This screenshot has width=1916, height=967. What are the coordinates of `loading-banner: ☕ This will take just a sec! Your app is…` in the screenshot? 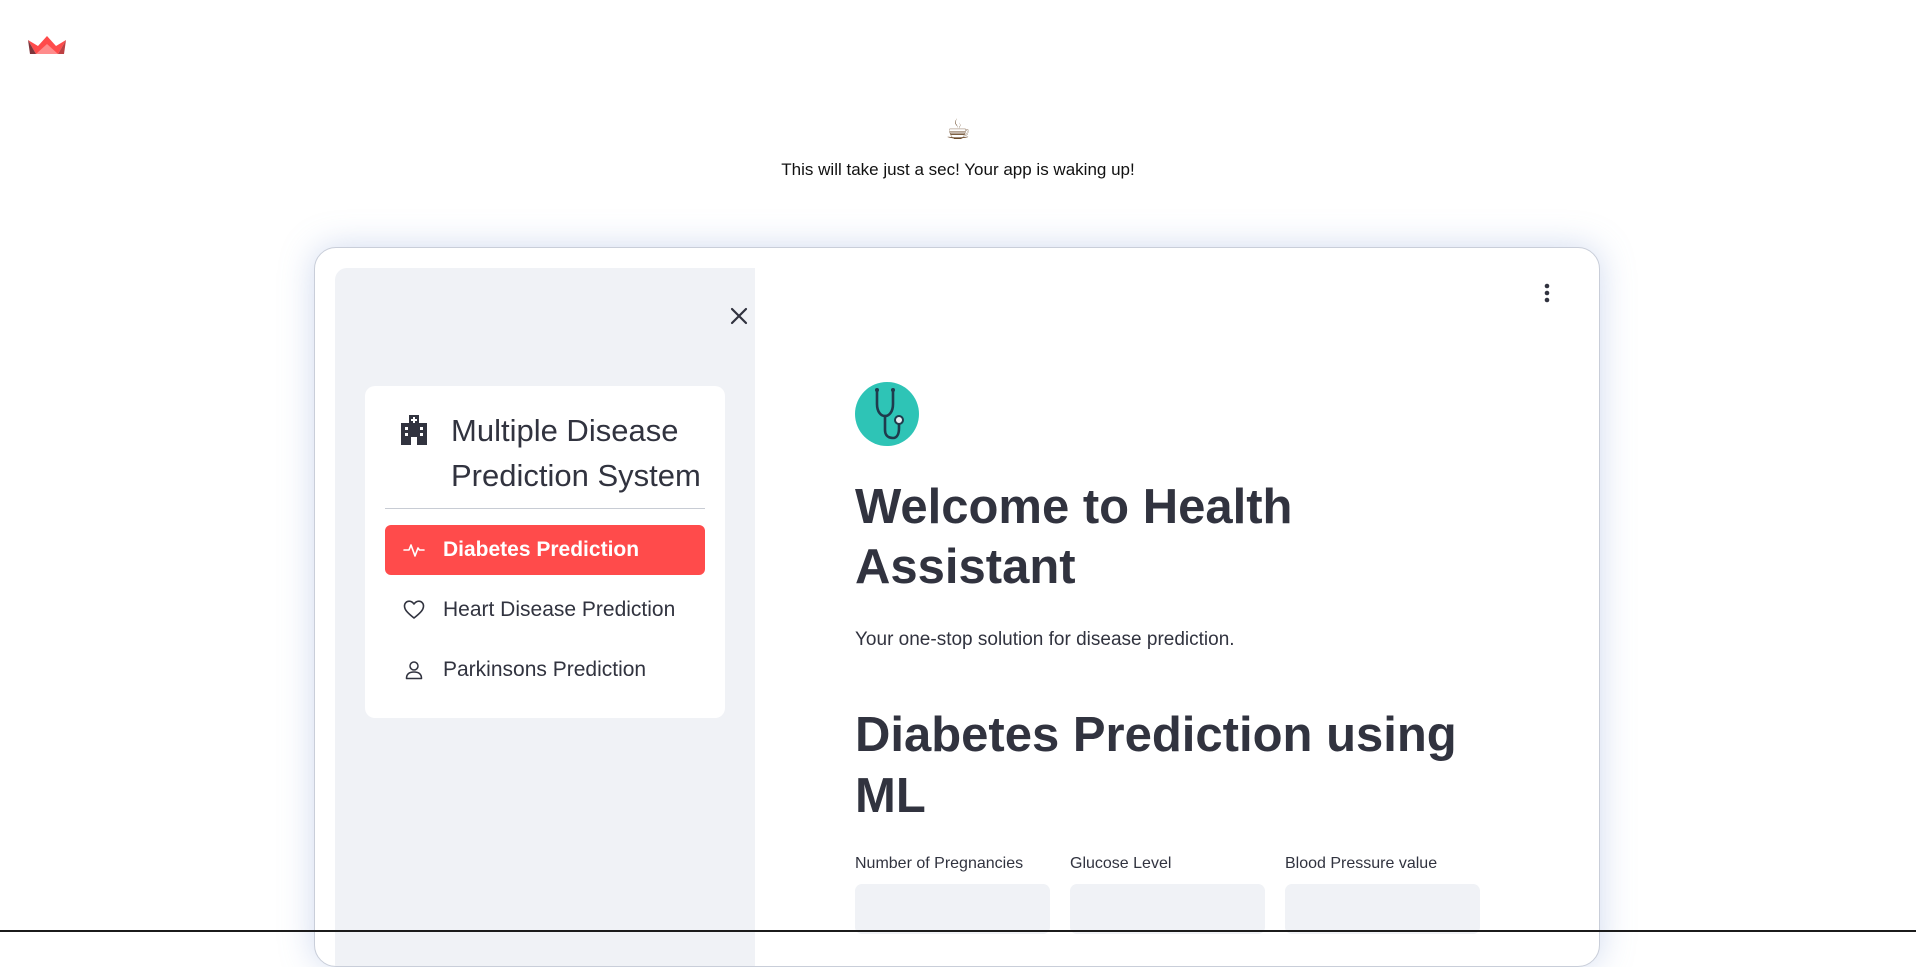 It's located at (958, 146).